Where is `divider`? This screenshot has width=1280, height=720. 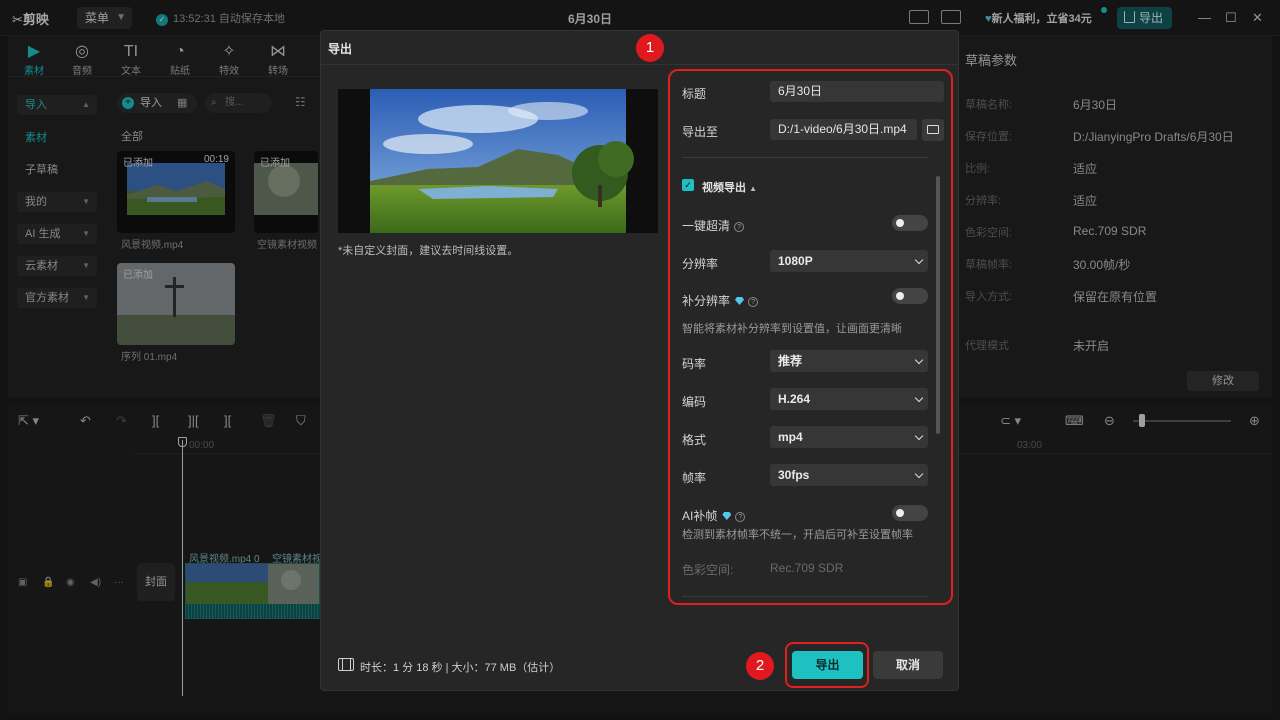 divider is located at coordinates (639, 64).